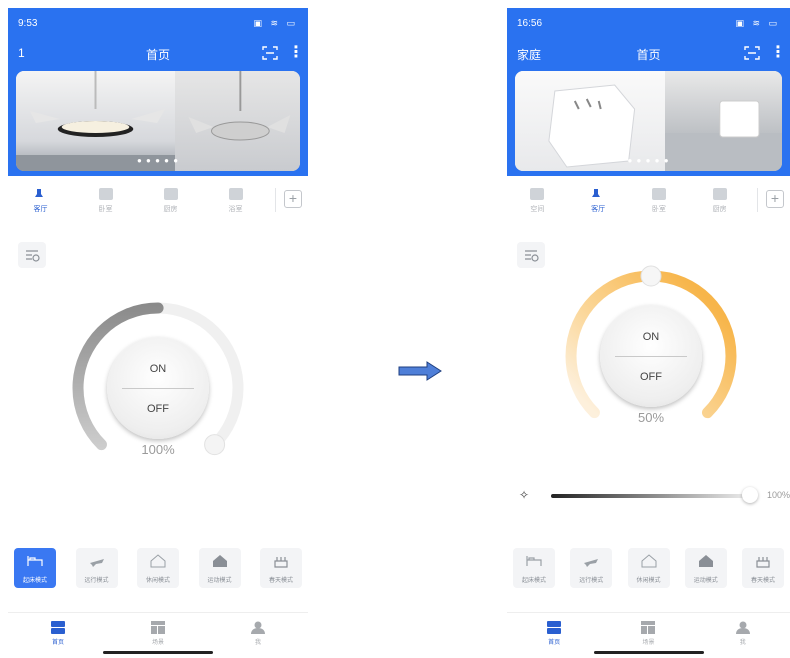  What do you see at coordinates (591, 581) in the screenshot?
I see `mode-label: 远行模式` at bounding box center [591, 581].